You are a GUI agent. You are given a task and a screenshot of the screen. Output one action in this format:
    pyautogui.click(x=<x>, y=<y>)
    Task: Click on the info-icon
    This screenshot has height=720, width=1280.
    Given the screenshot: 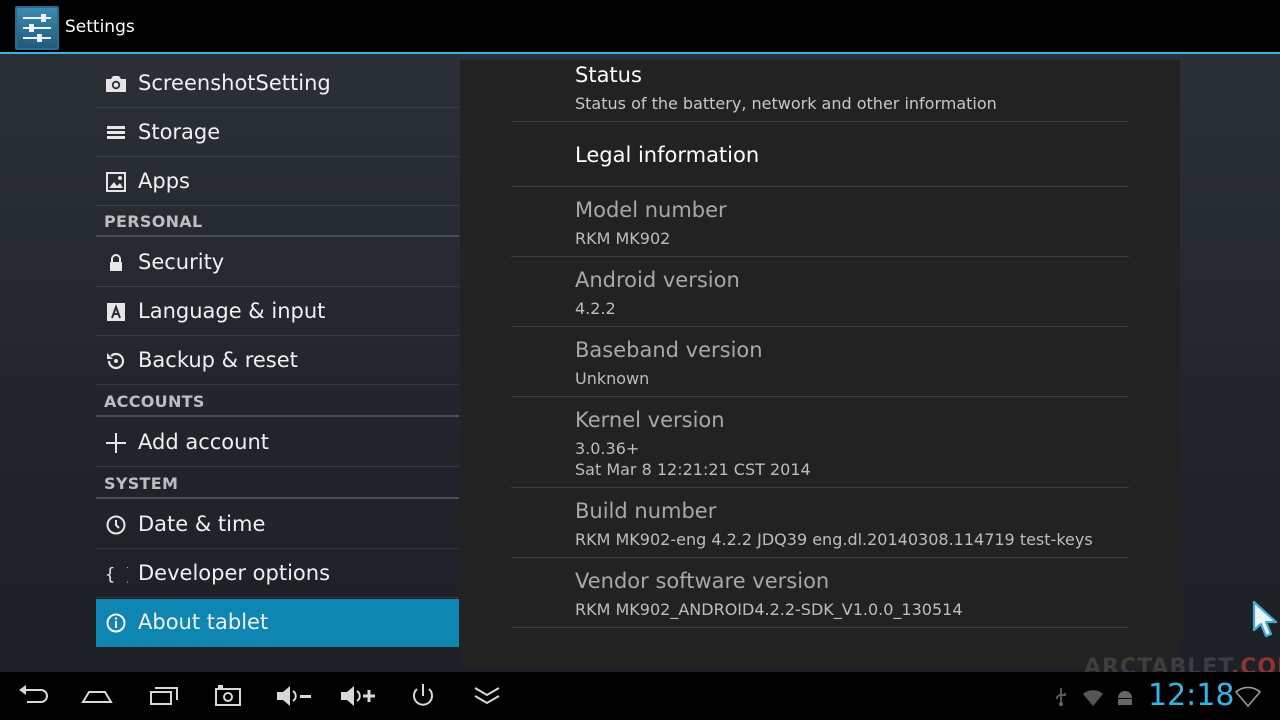 What is the action you would take?
    pyautogui.click(x=116, y=623)
    